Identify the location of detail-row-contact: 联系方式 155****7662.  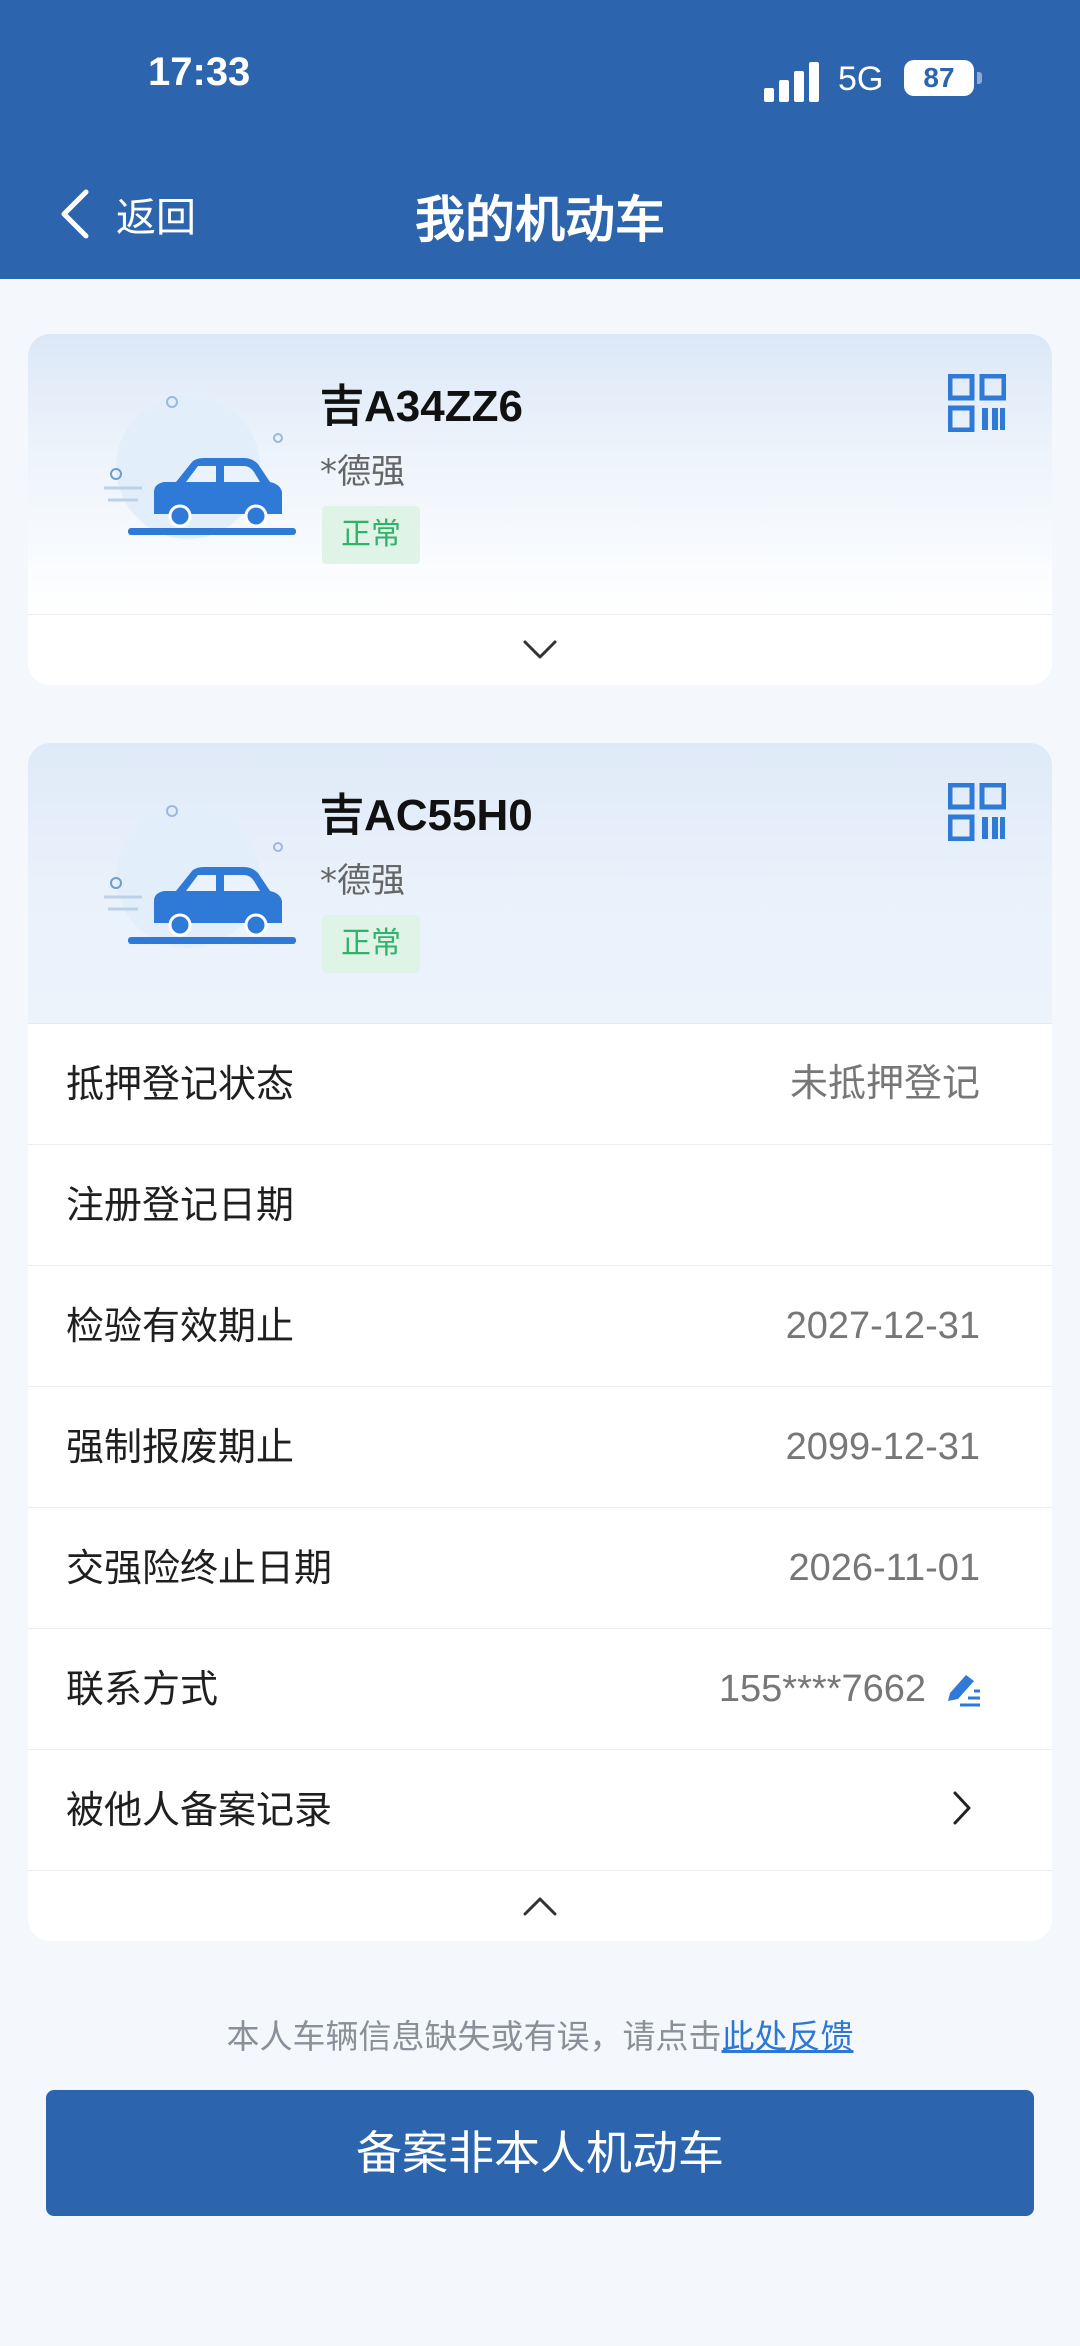
(540, 1689).